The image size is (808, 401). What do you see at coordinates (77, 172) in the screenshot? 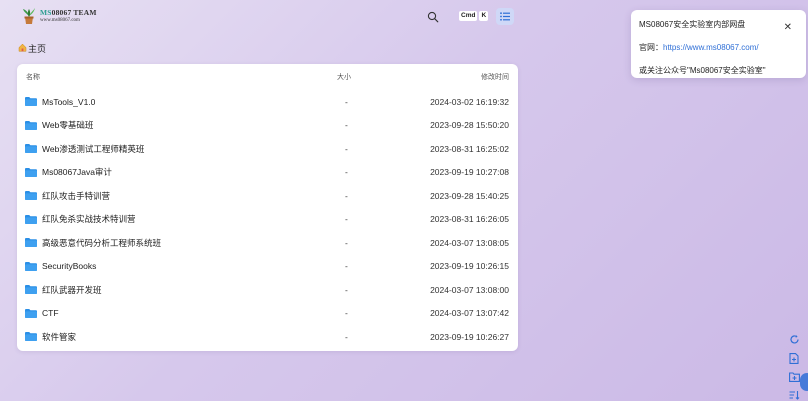
I see `row-name: Ms08067Java审计` at bounding box center [77, 172].